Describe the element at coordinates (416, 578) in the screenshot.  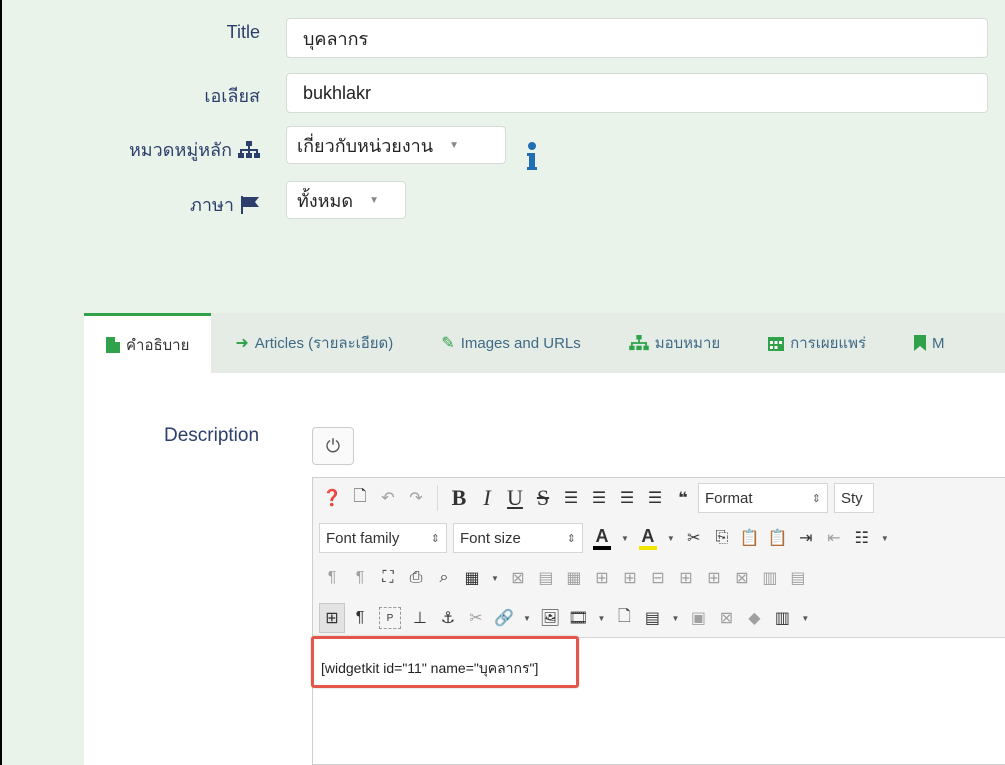
I see `print-icon: ⎙` at that location.